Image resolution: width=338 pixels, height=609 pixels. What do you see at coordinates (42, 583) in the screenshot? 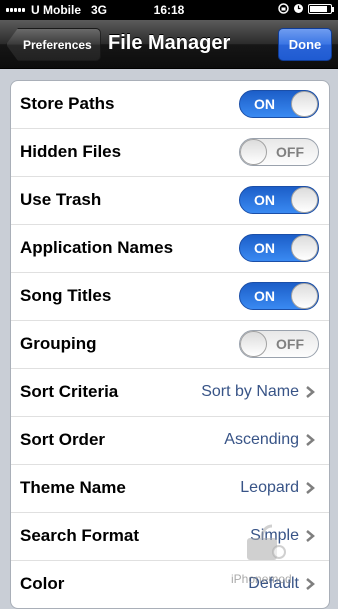
I see `setting-label: Color` at bounding box center [42, 583].